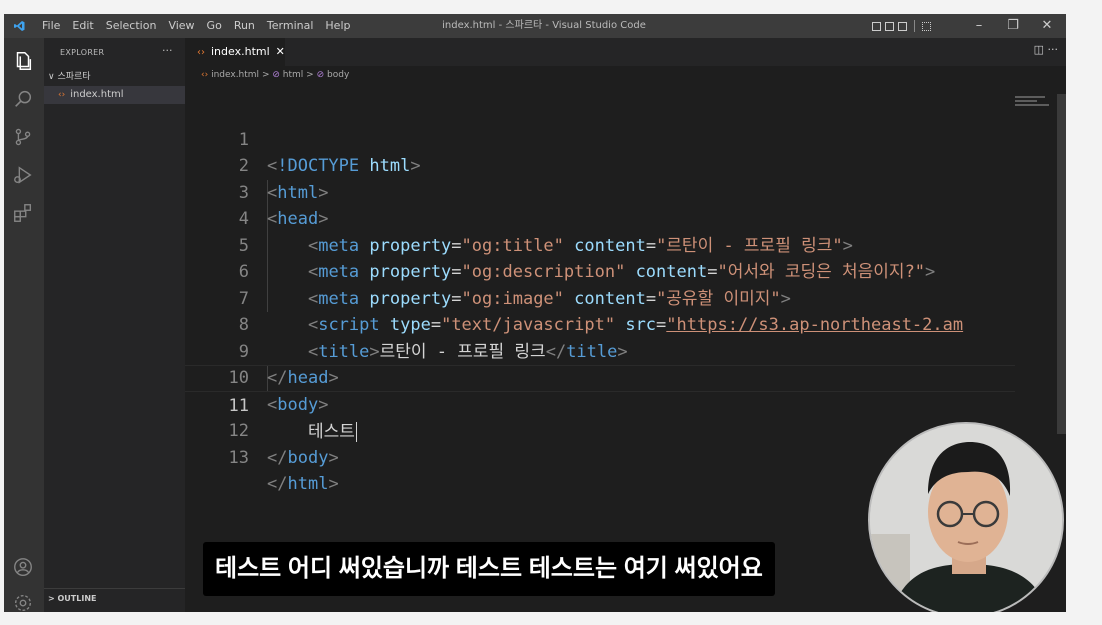 Image resolution: width=1102 pixels, height=625 pixels. Describe the element at coordinates (1047, 26) in the screenshot. I see `close-window-button: ✕` at that location.